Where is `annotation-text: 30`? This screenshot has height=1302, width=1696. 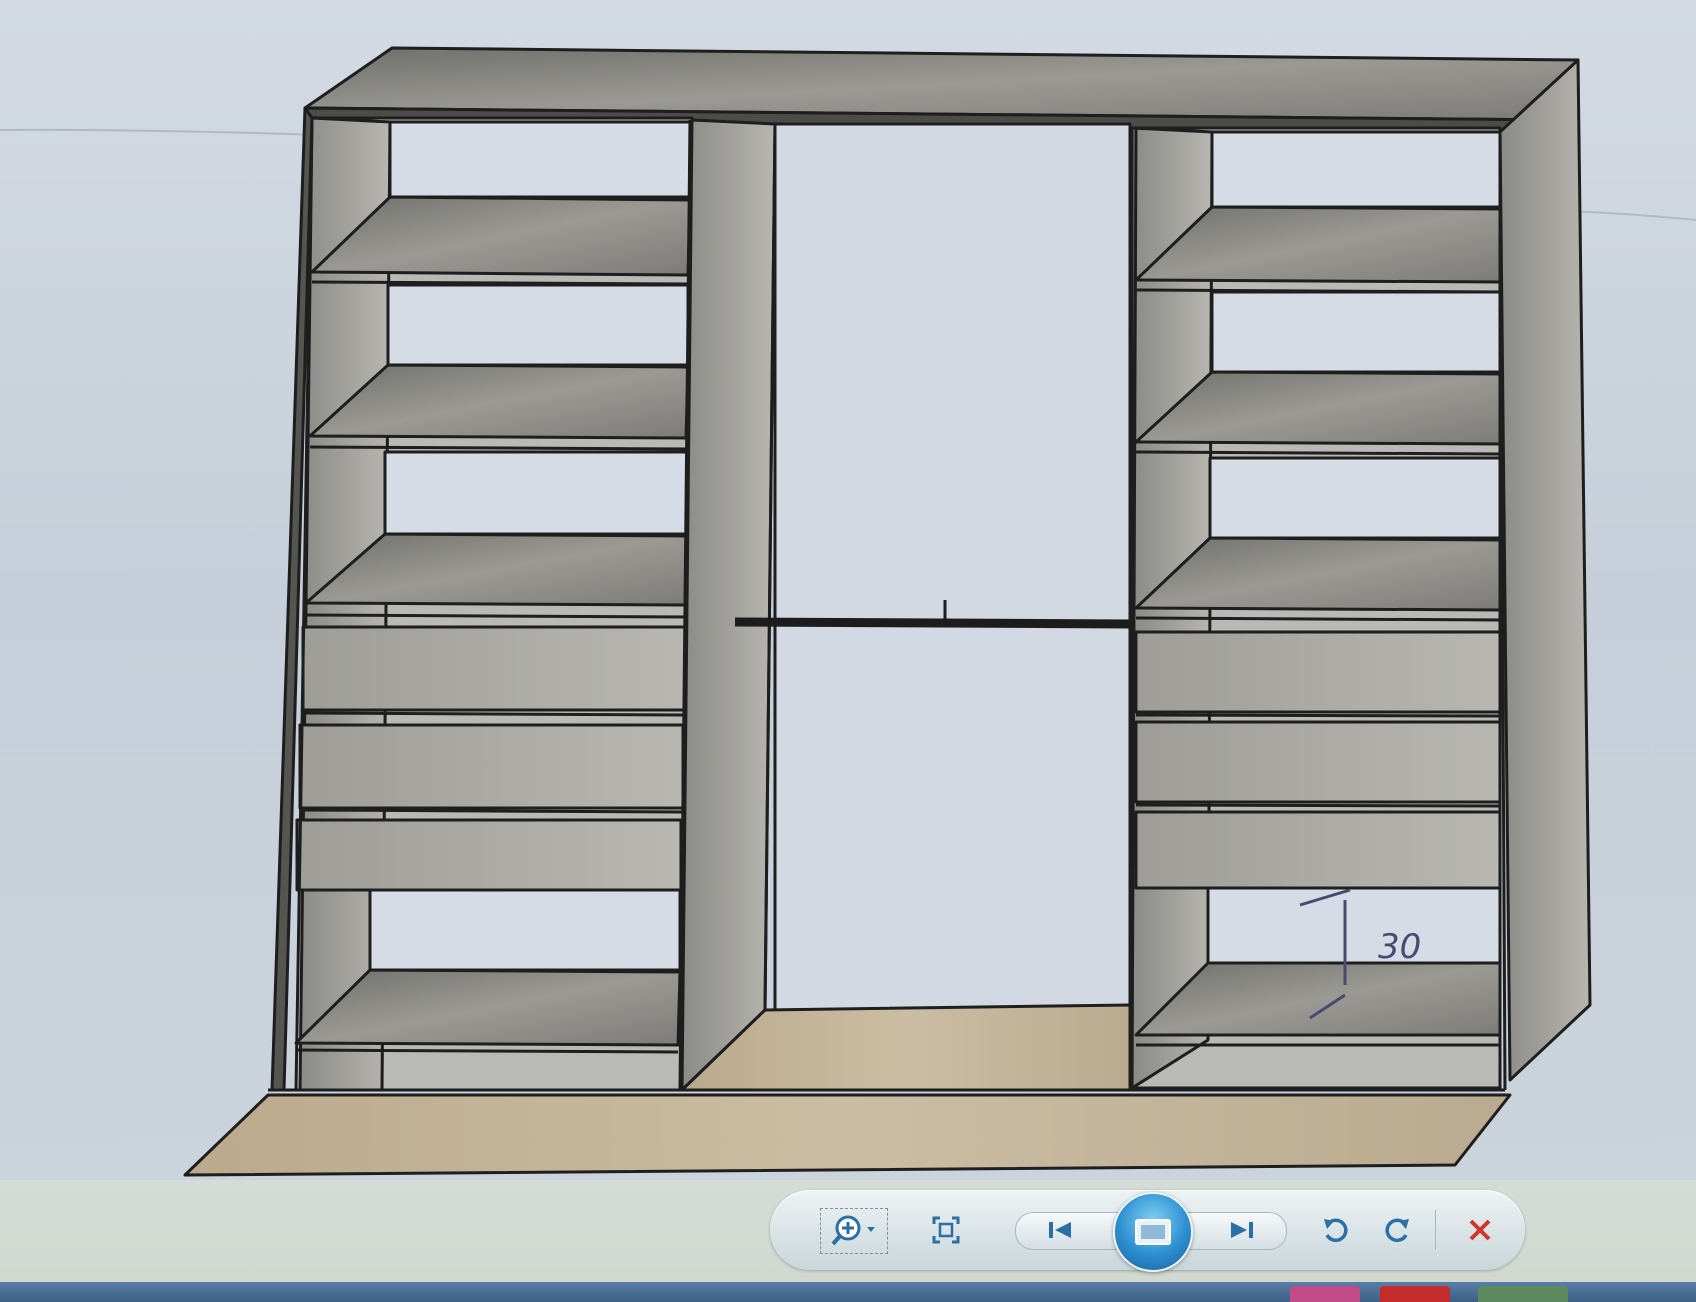 annotation-text: 30 is located at coordinates (1399, 947).